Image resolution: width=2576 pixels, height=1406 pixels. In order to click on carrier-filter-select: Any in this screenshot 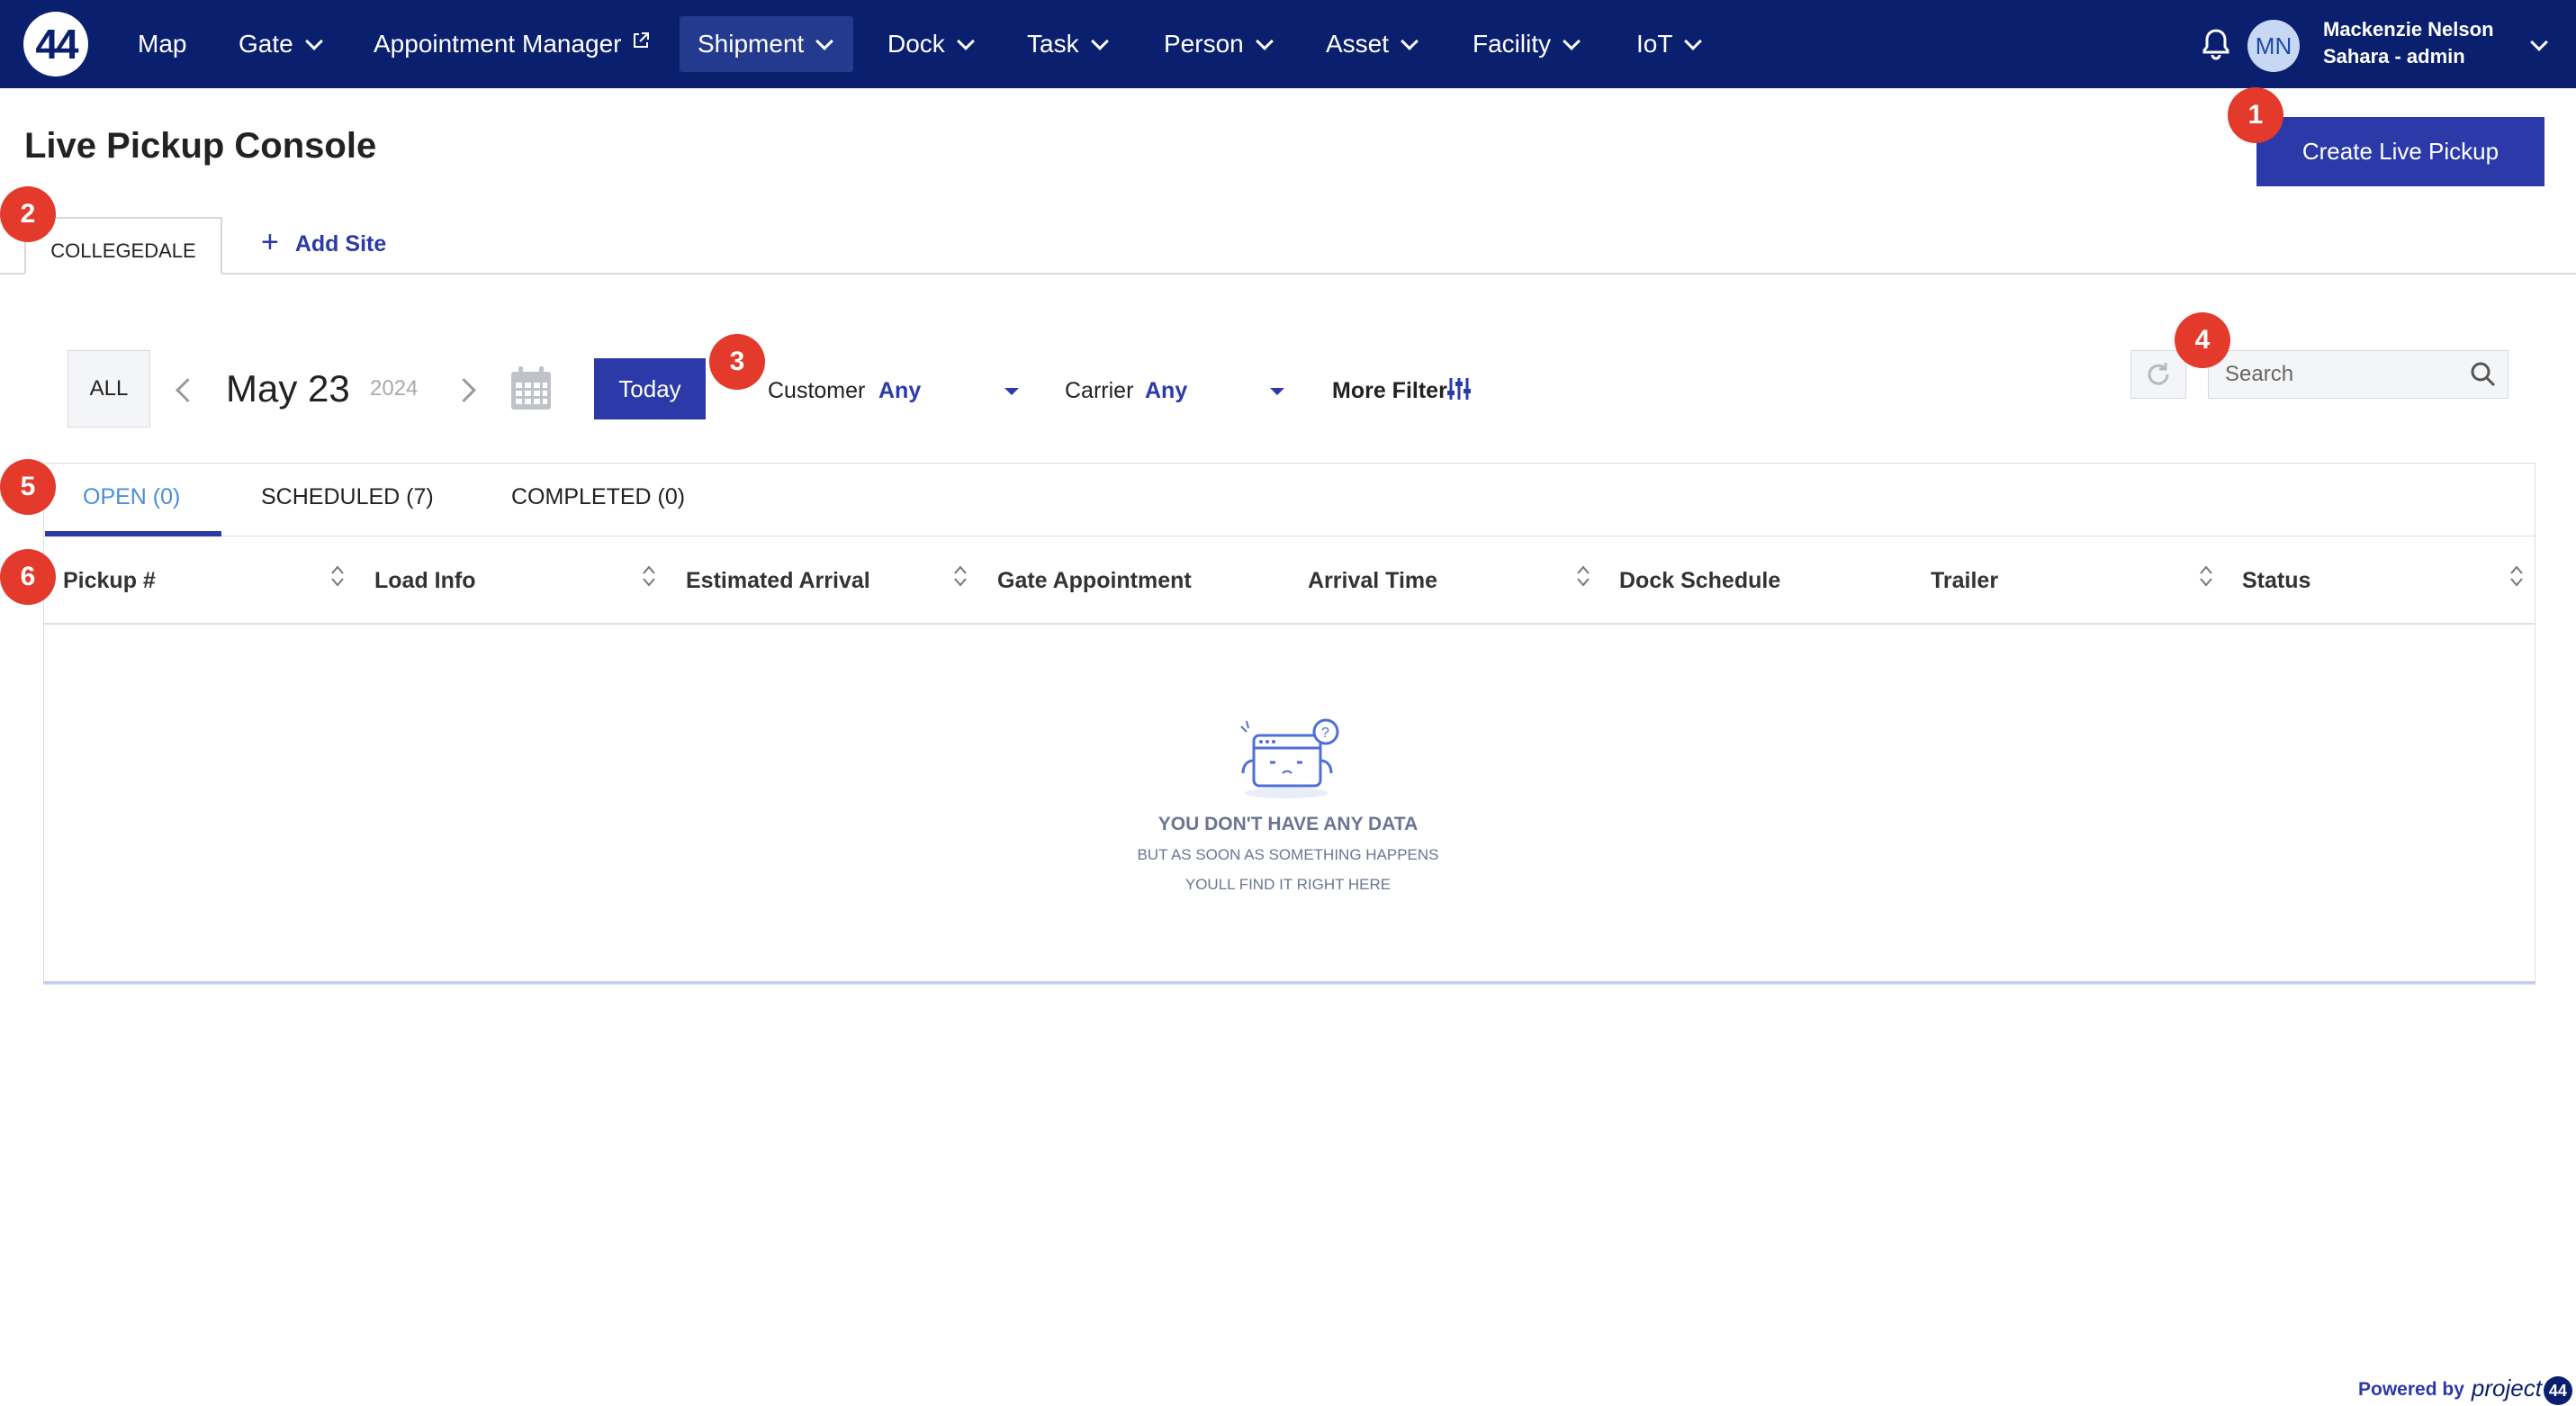, I will do `click(1166, 391)`.